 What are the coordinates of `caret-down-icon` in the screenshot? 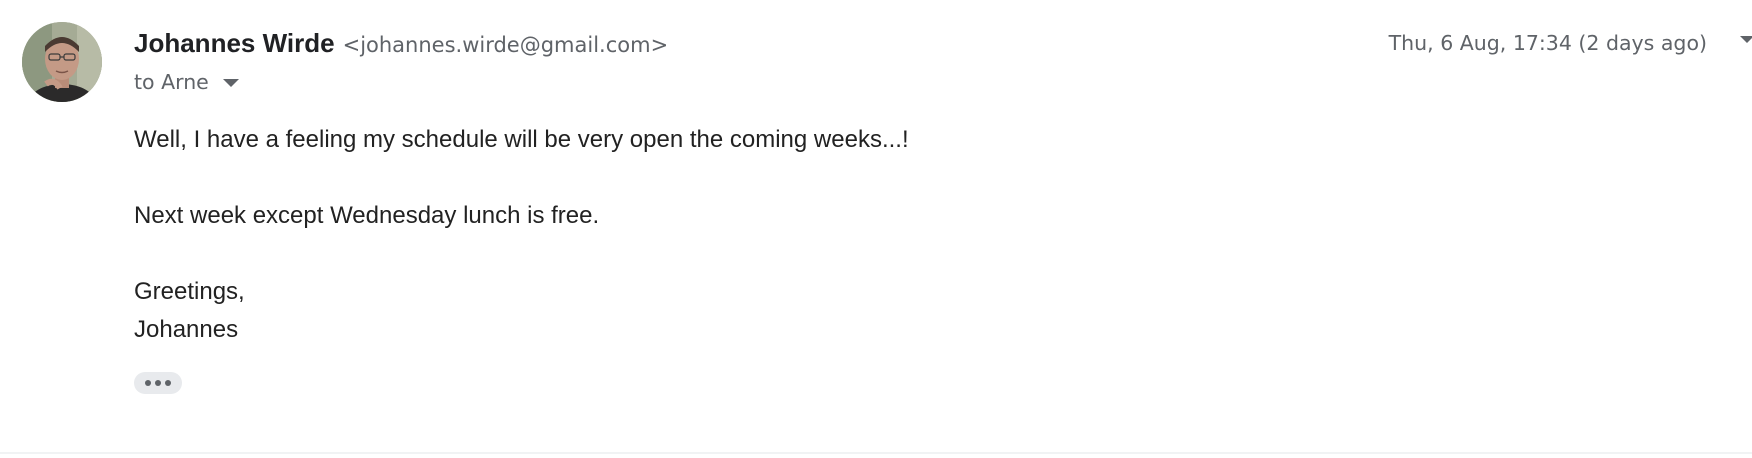 It's located at (1746, 39).